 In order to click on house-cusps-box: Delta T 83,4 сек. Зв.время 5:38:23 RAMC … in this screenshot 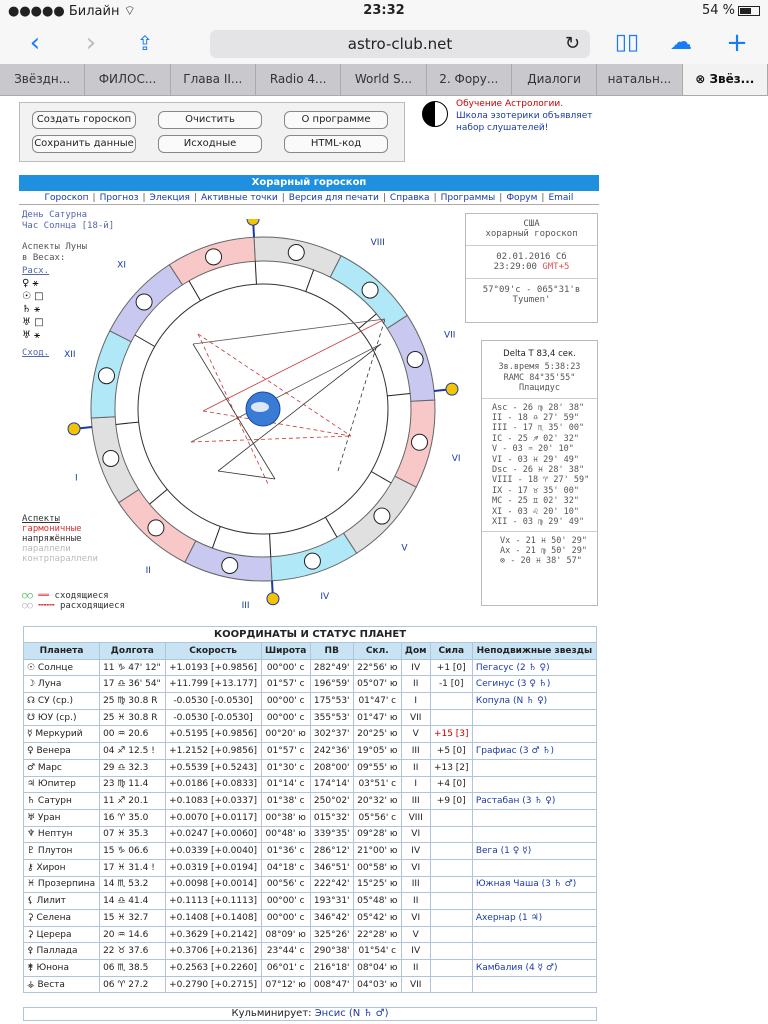, I will do `click(539, 473)`.